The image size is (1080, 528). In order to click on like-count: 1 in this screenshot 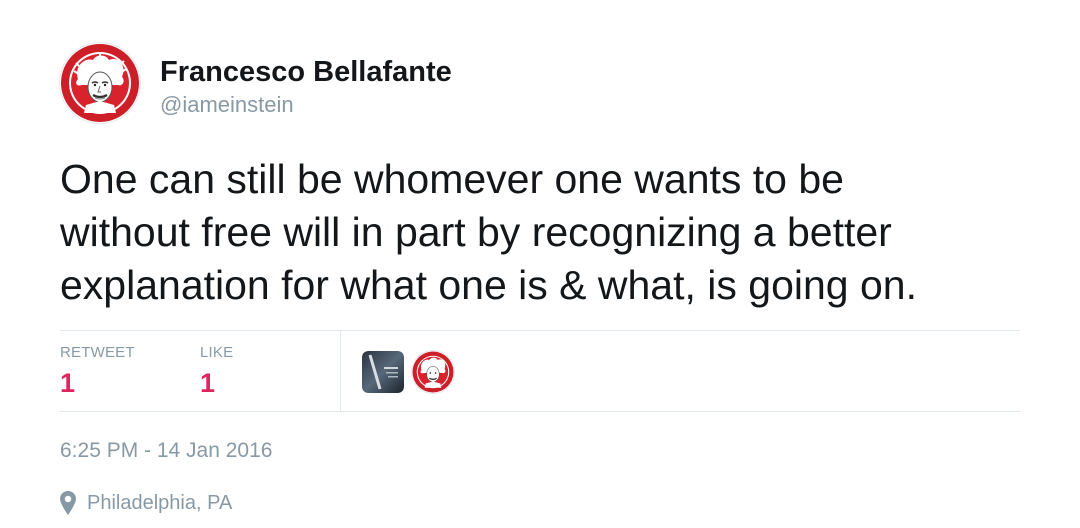, I will do `click(208, 383)`.